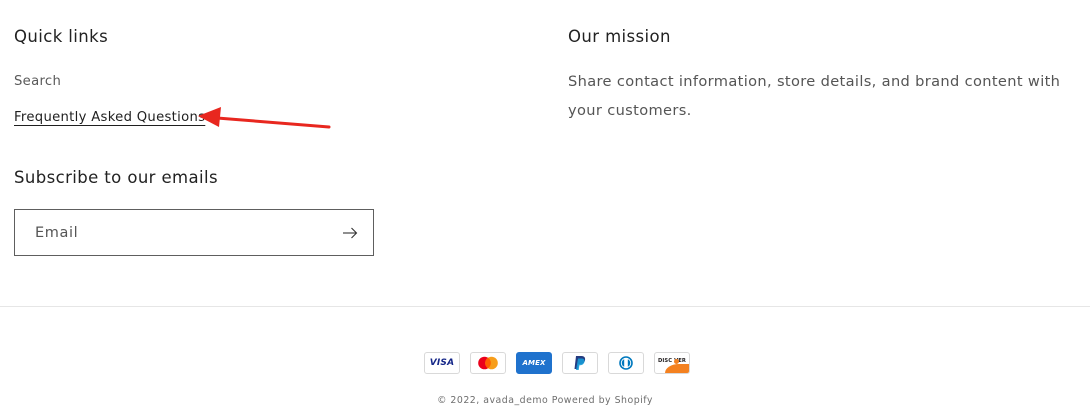 This screenshot has height=419, width=1090. Describe the element at coordinates (676, 361) in the screenshot. I see `discover-dot` at that location.